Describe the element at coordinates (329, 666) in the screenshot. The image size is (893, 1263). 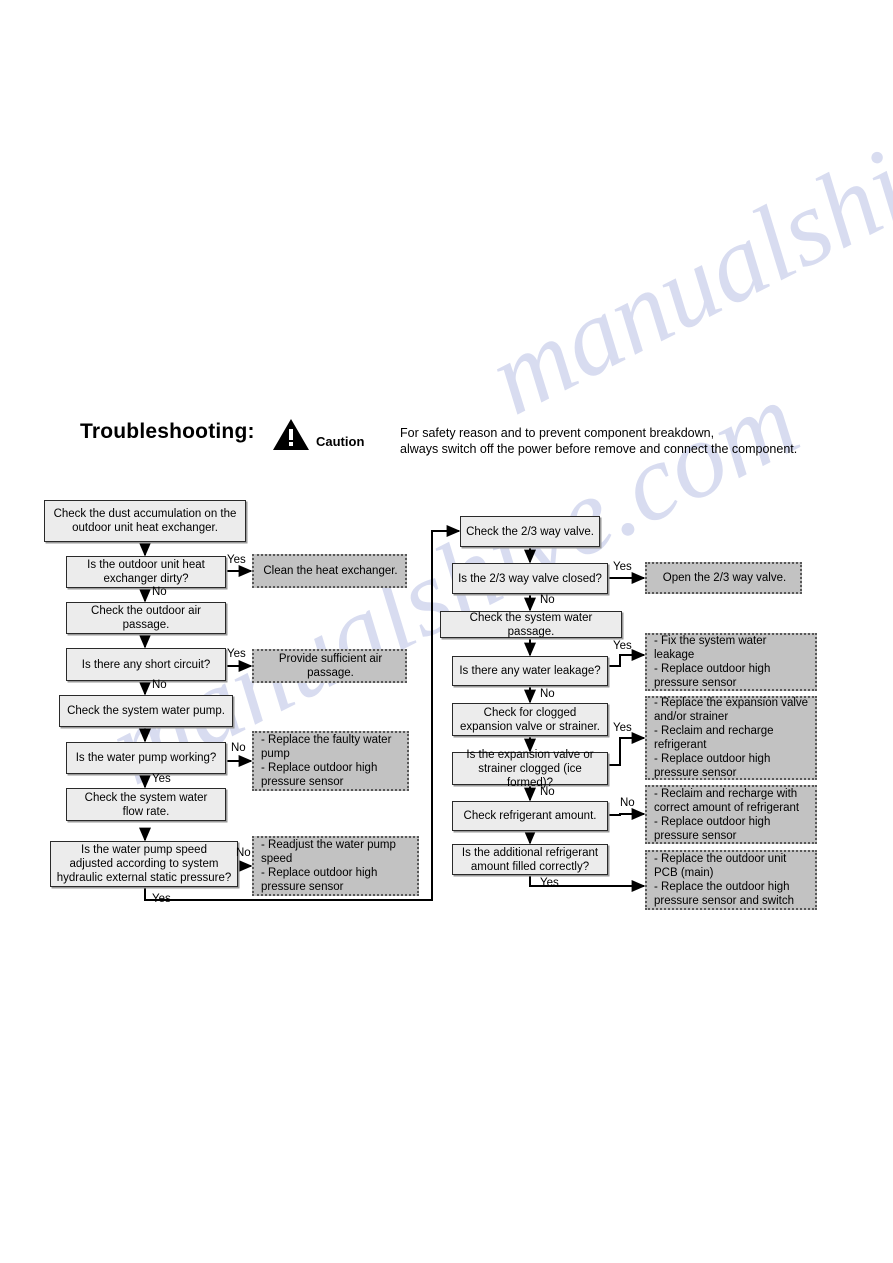
I see `flow-action-provide-air-passage: Provide sufficient air passage.` at that location.